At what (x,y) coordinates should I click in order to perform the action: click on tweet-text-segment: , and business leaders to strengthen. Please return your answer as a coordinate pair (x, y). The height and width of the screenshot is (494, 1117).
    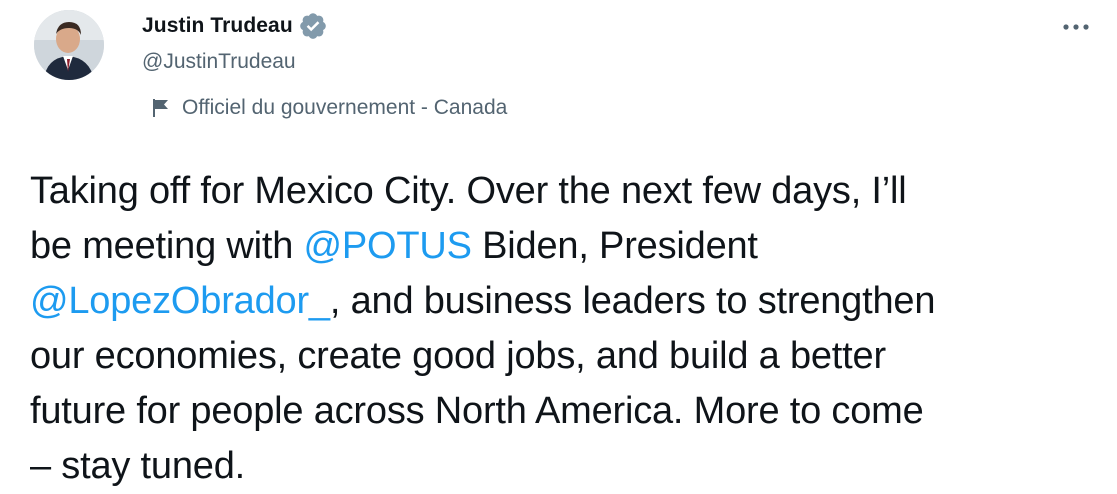
    Looking at the image, I should click on (632, 301).